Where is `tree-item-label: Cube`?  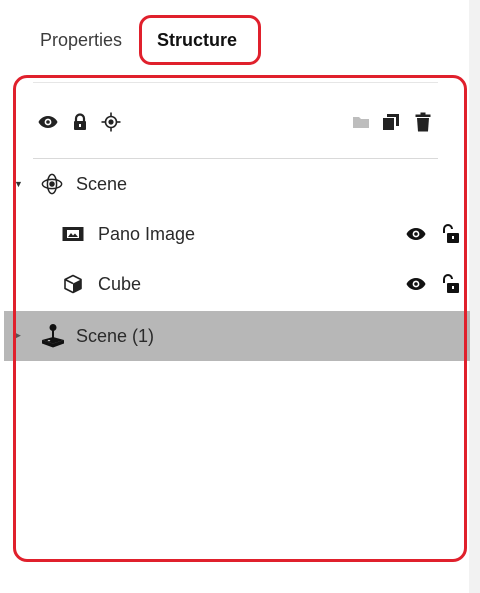
tree-item-label: Cube is located at coordinates (120, 284).